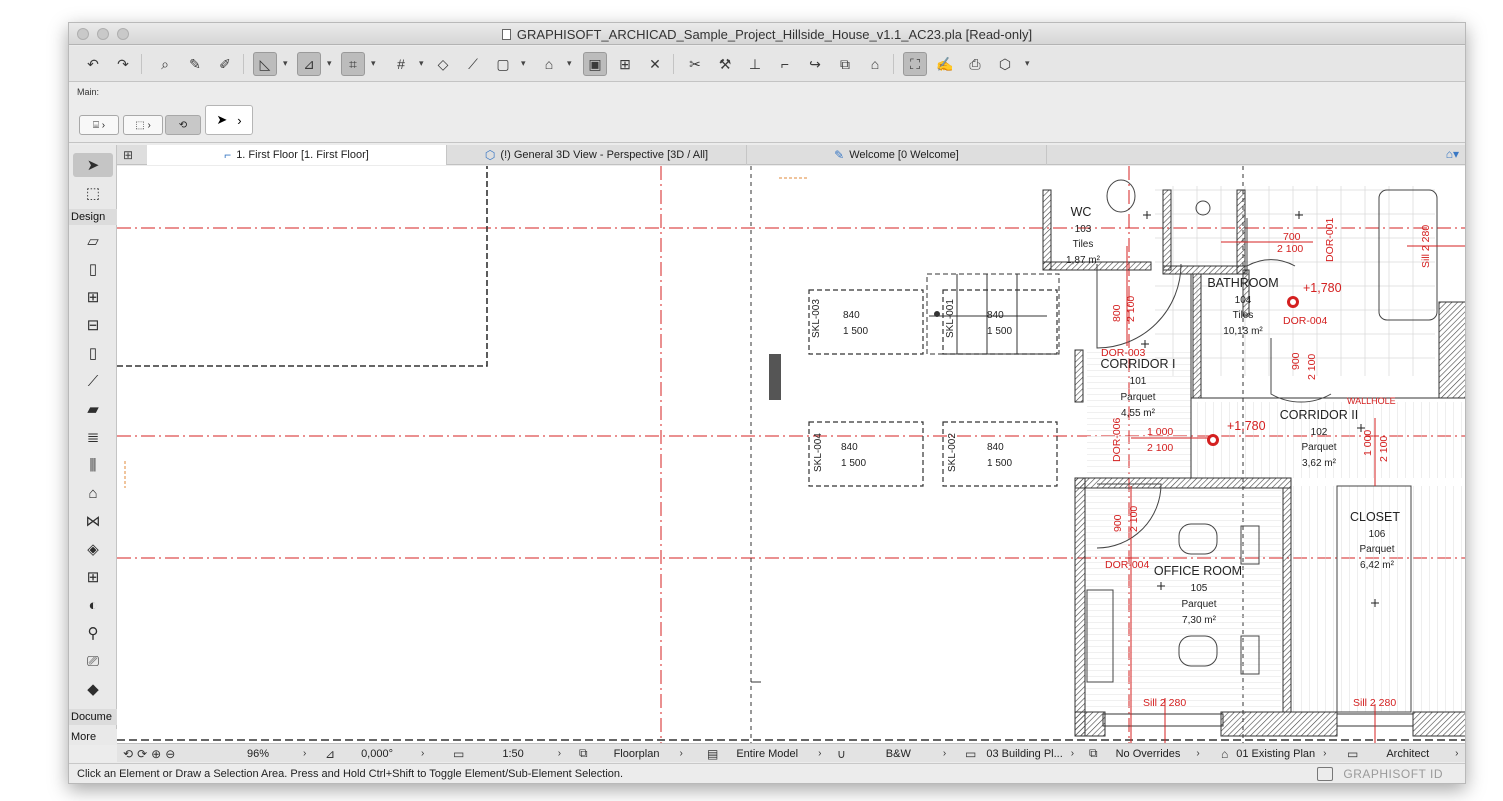 The width and height of the screenshot is (1503, 801). I want to click on toolbox-document-header: Docume, so click(93, 717).